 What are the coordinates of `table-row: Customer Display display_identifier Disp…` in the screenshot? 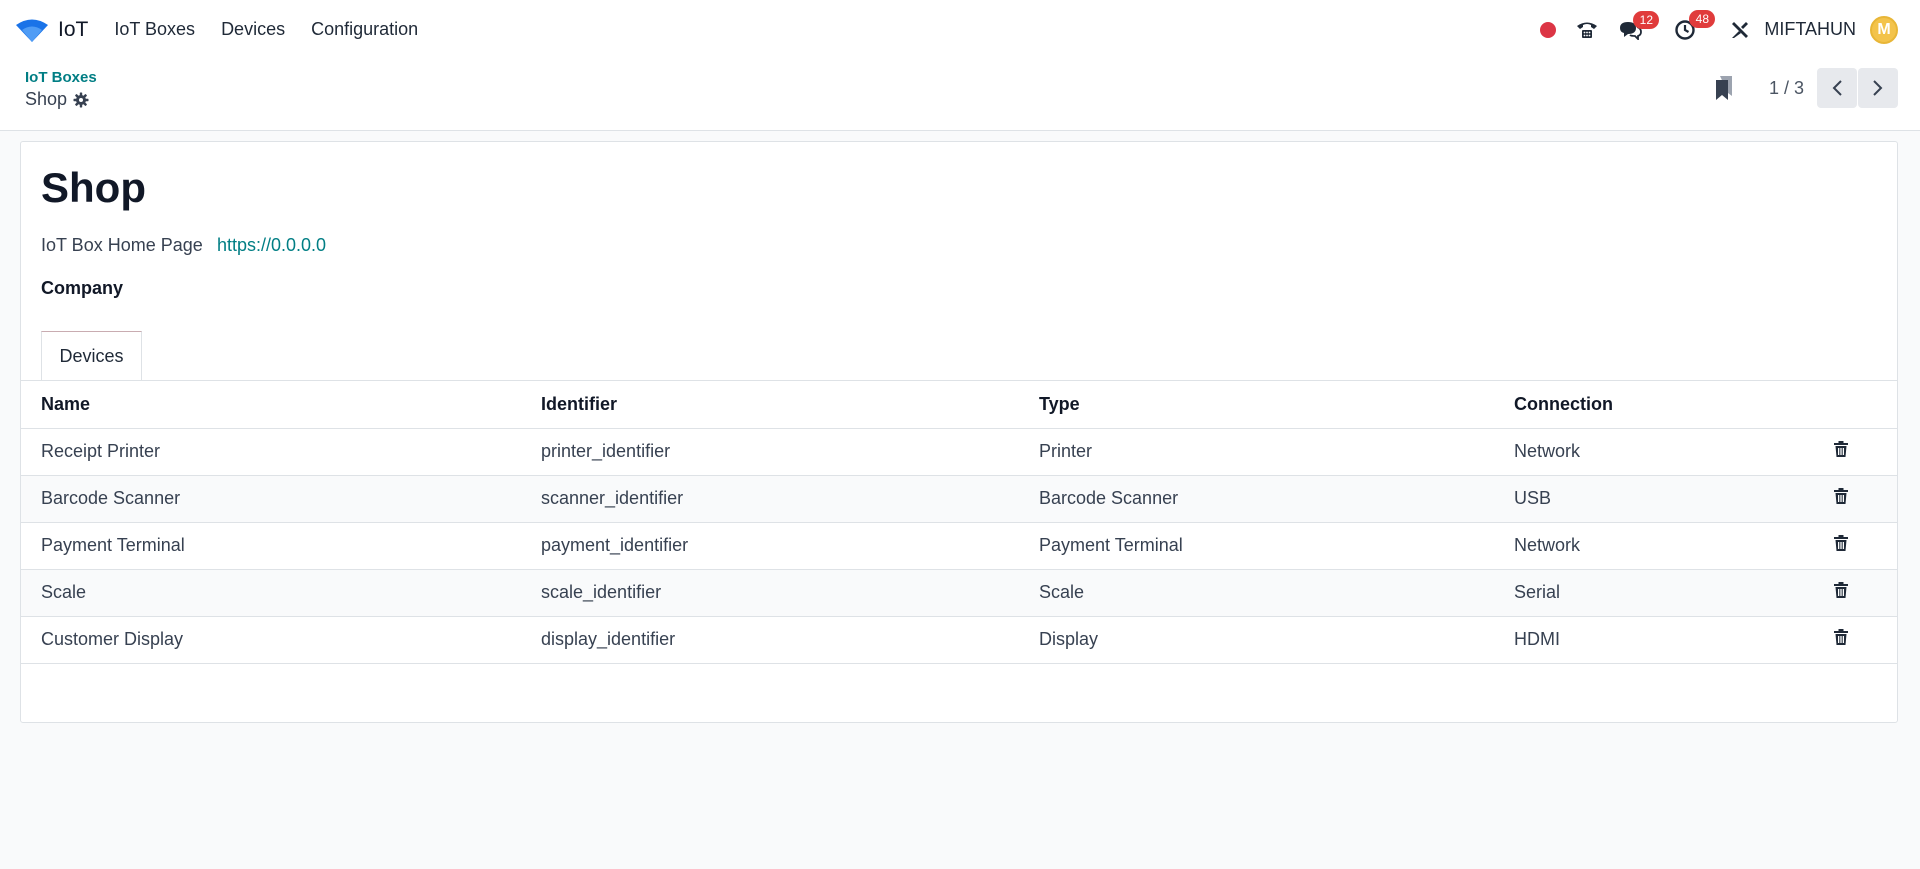 It's located at (959, 640).